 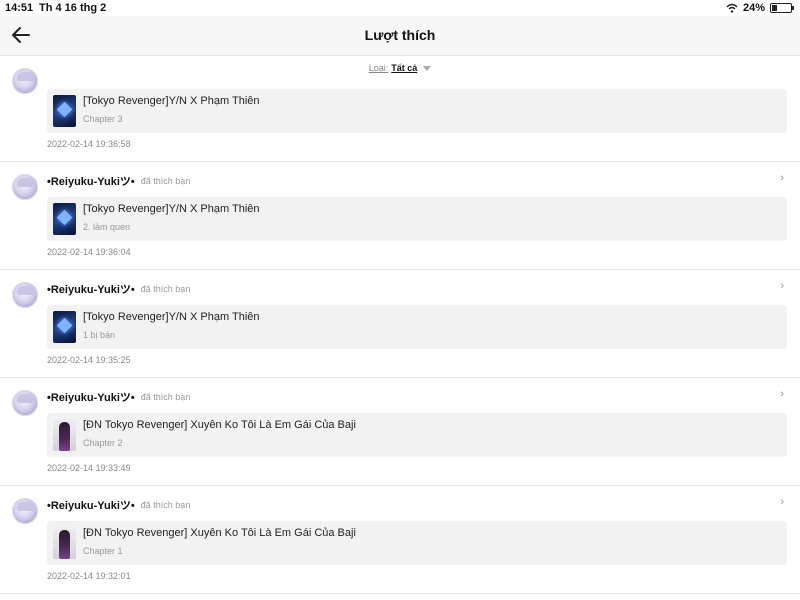 What do you see at coordinates (103, 443) in the screenshot?
I see `chapter-name: Chapter 2` at bounding box center [103, 443].